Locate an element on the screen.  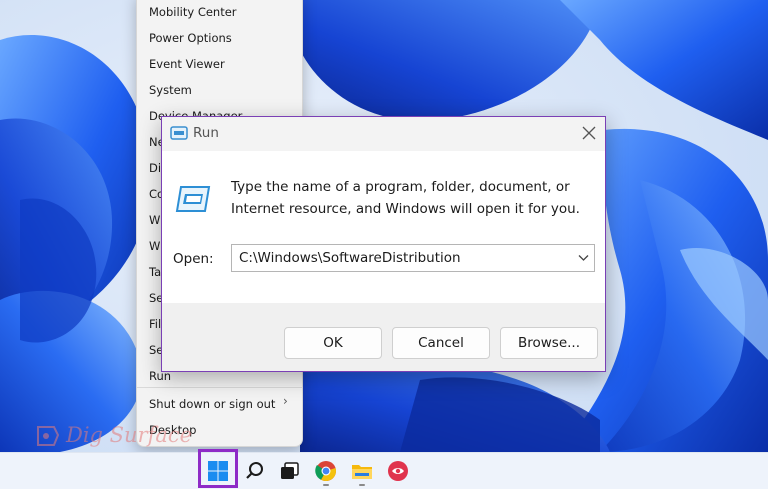
chrome-icon is located at coordinates (326, 471).